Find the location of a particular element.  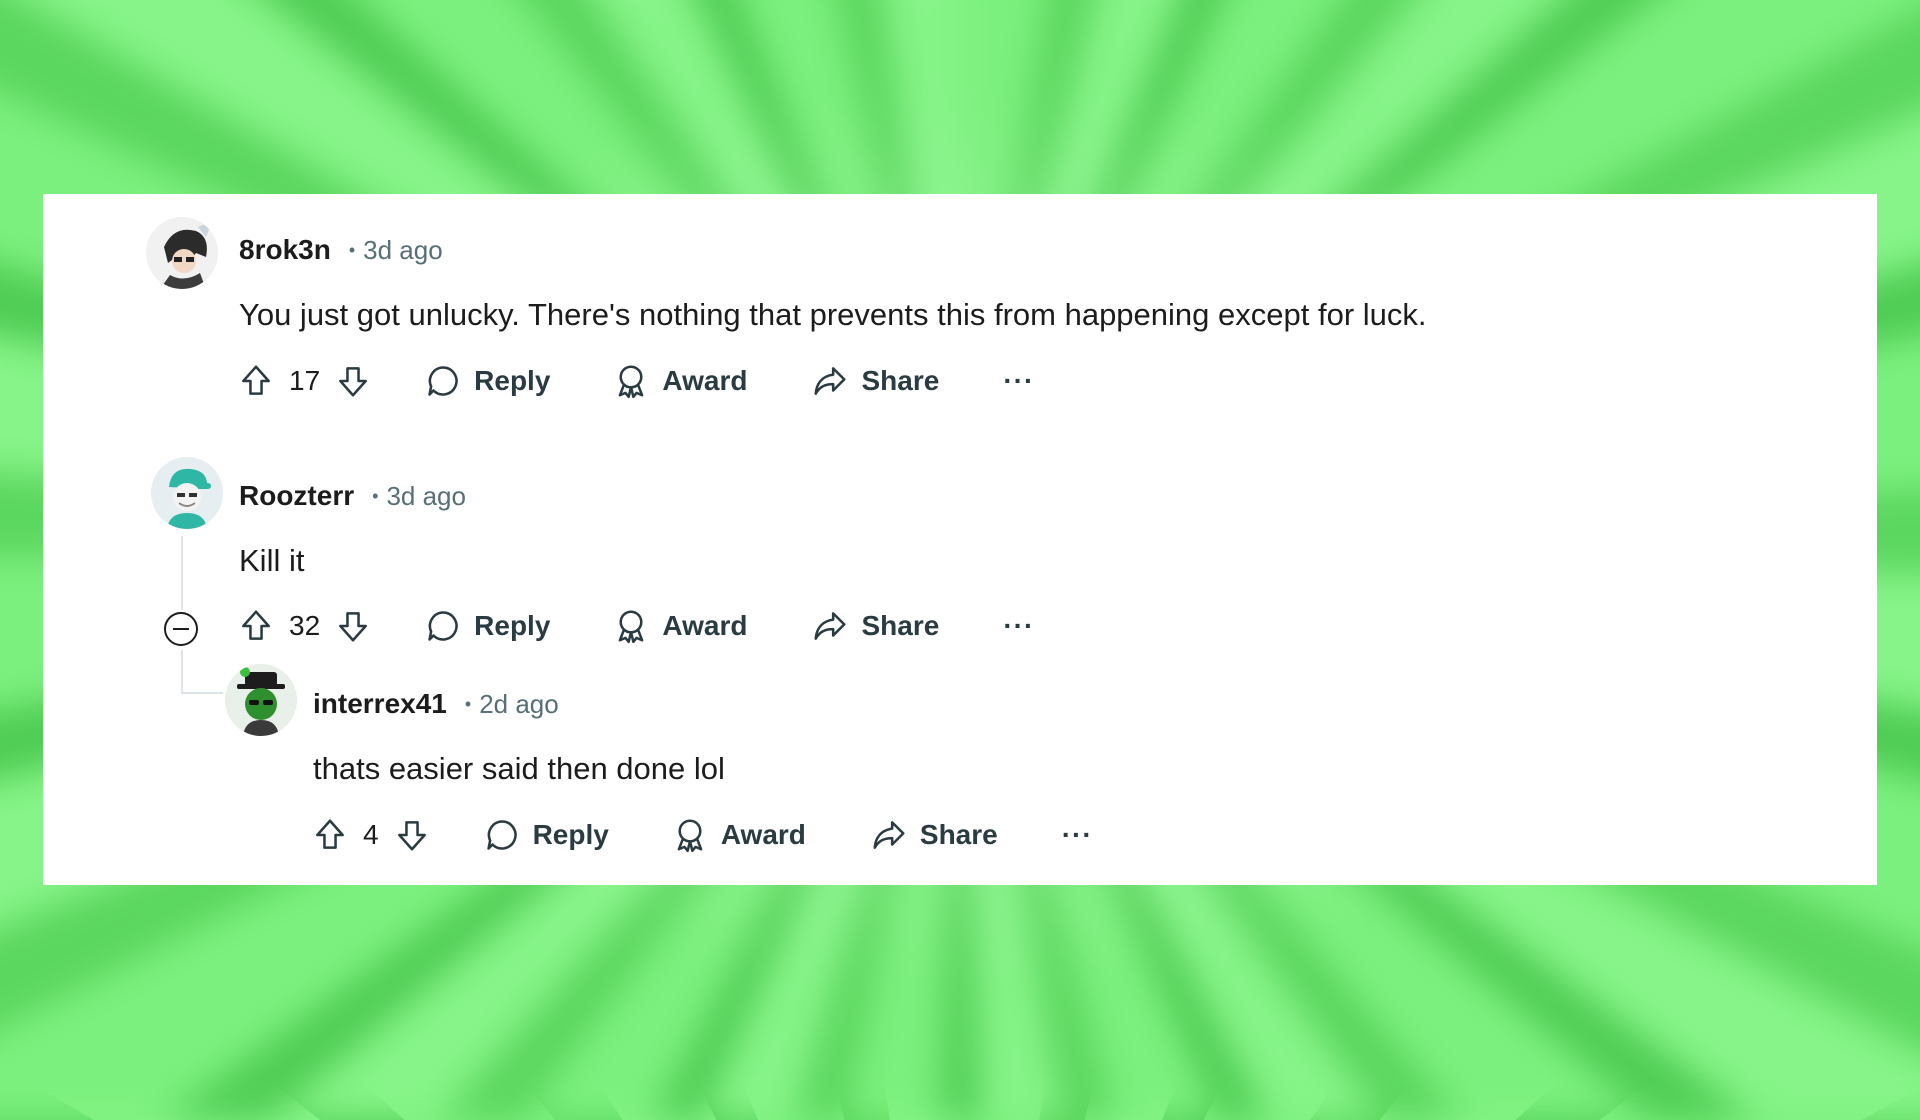

vote-count: 17 is located at coordinates (305, 380).